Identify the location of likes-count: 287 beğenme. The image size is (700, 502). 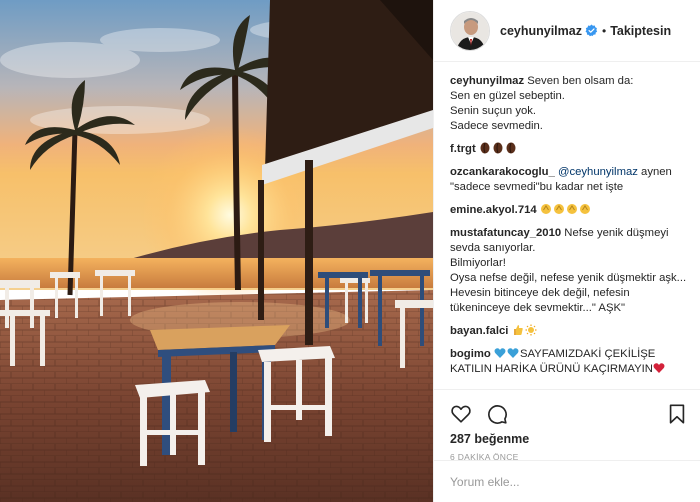
(569, 439).